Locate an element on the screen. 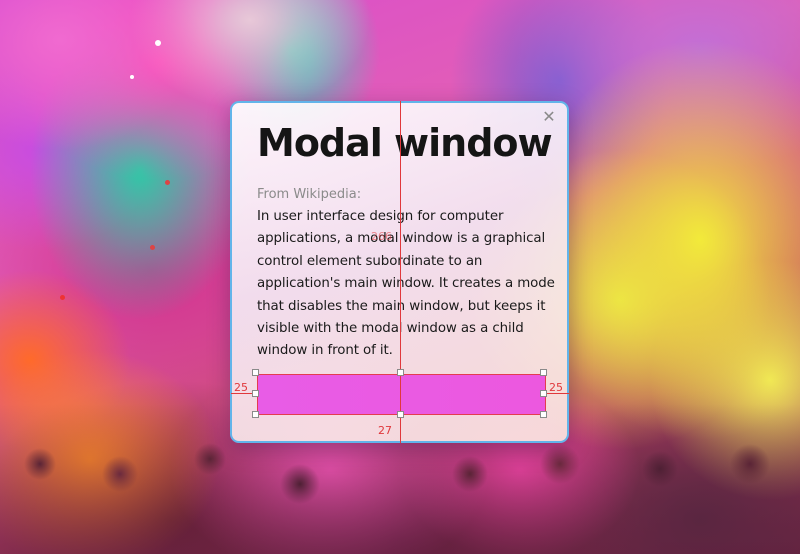  resize-handle-bottom-left is located at coordinates (255, 414).